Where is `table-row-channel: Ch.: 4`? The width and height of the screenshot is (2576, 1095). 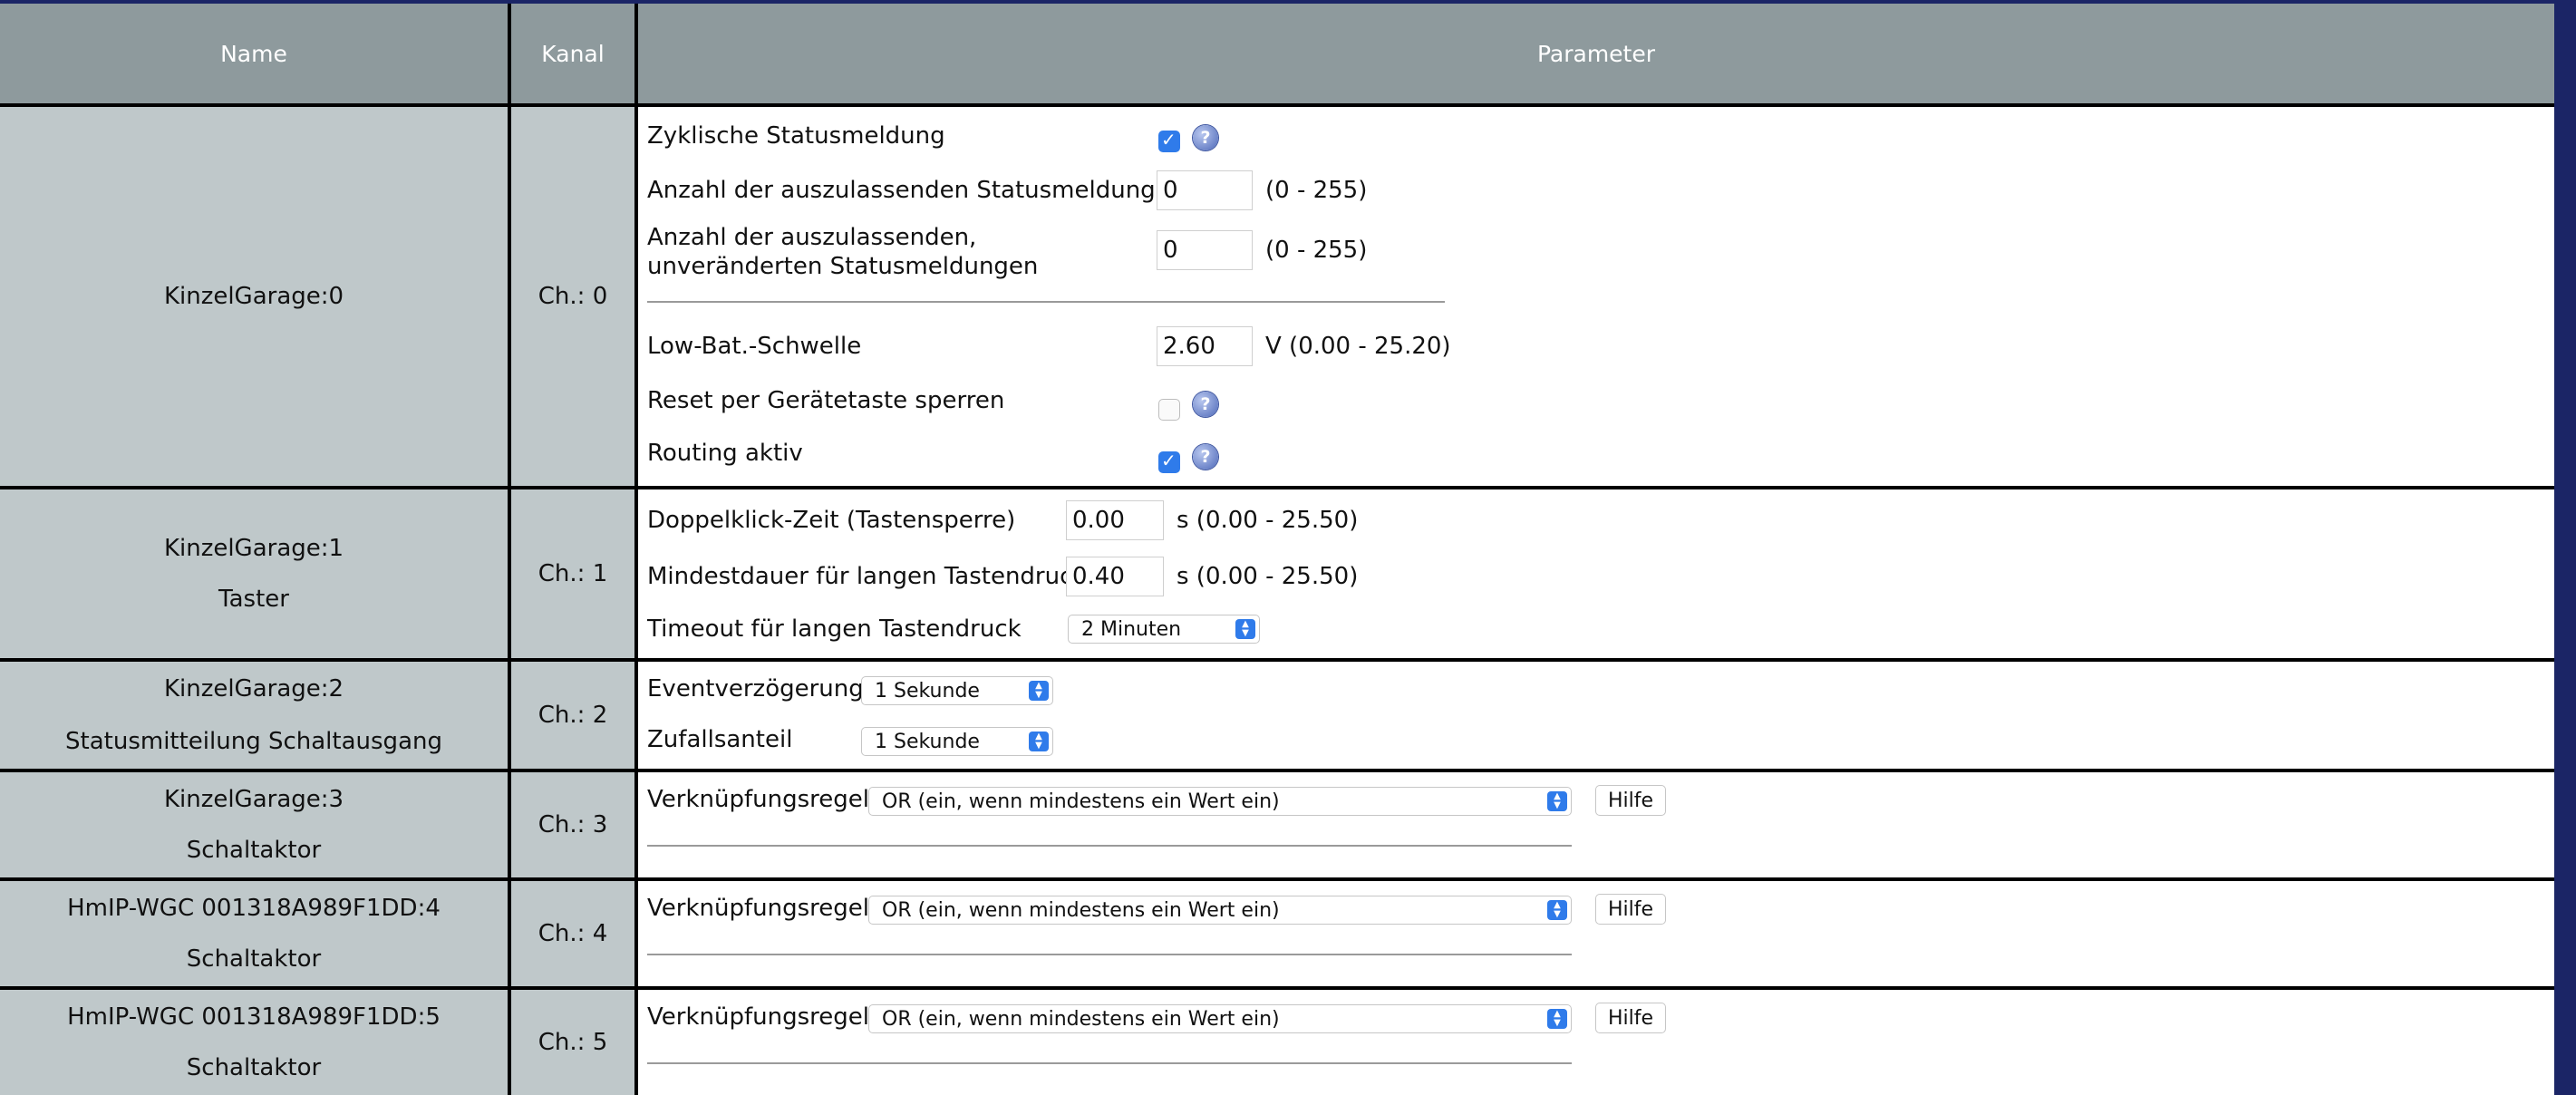 table-row-channel: Ch.: 4 is located at coordinates (572, 933).